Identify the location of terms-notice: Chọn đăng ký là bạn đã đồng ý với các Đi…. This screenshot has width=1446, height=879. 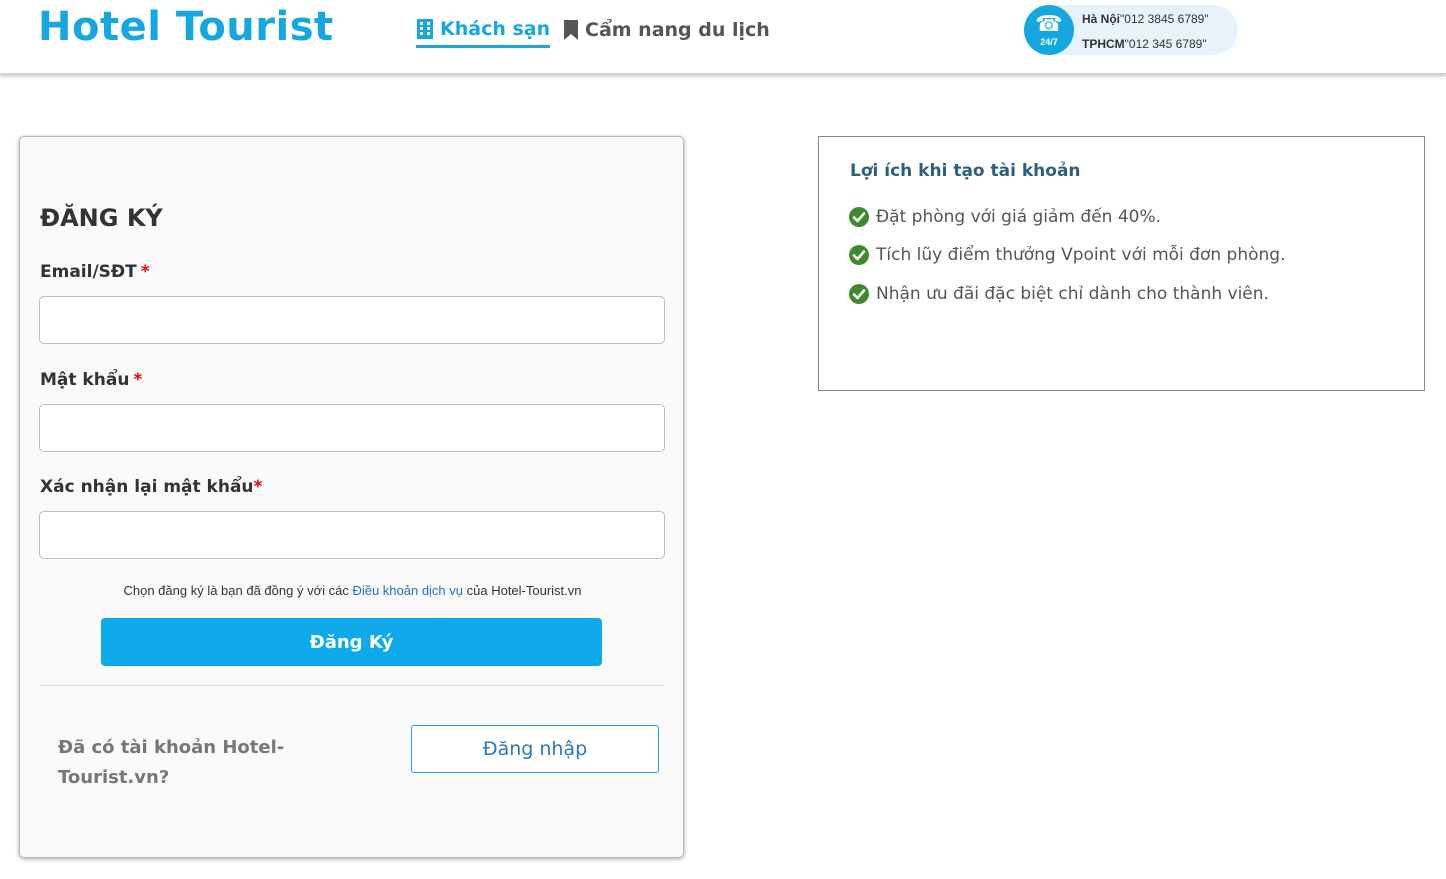
(352, 590).